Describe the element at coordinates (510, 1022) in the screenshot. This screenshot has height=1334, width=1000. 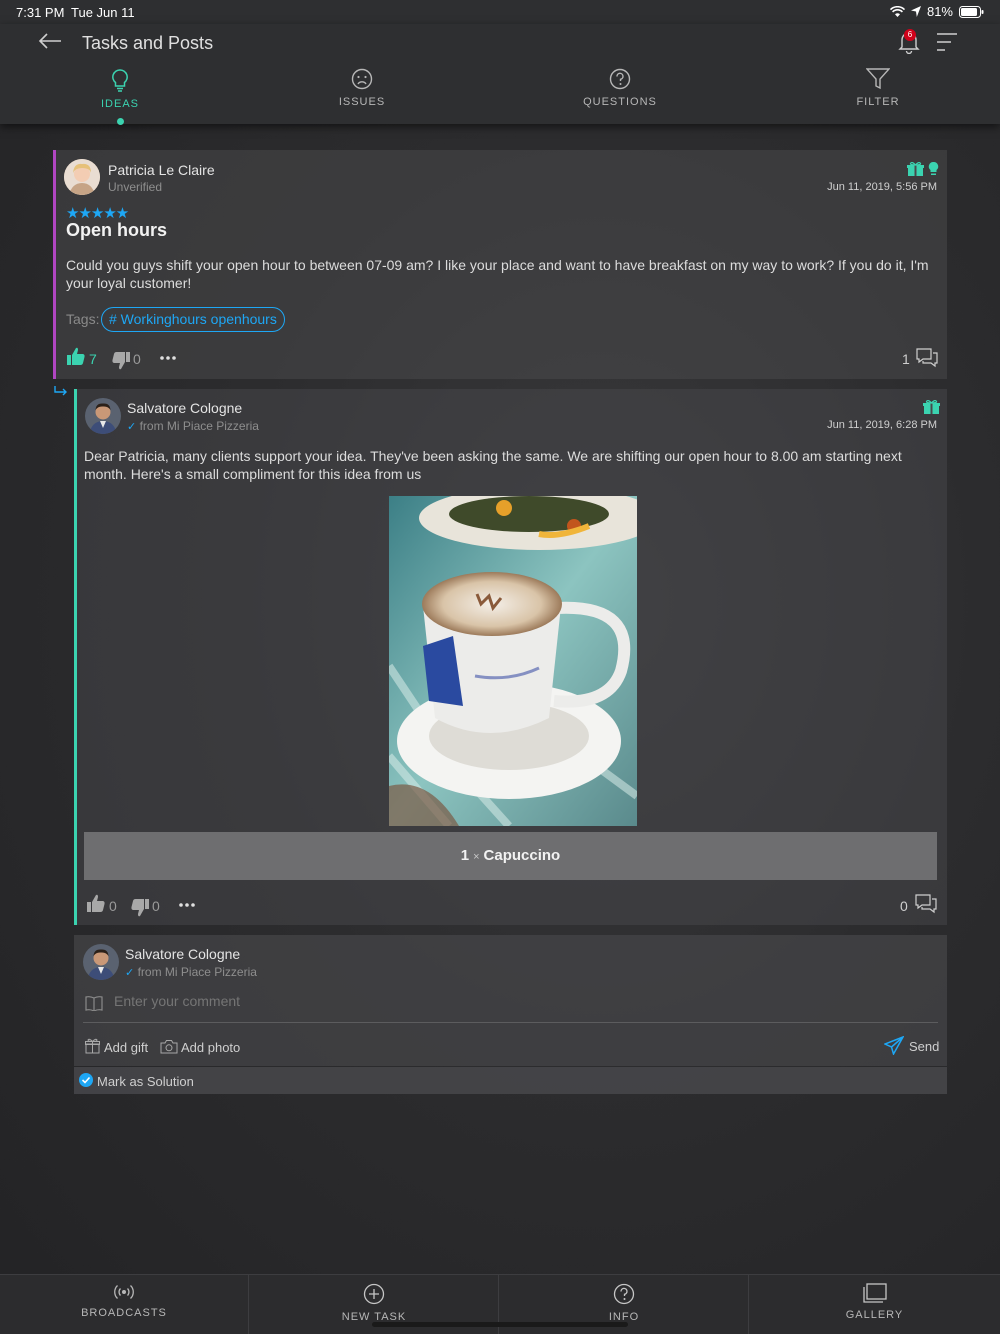
I see `input-underline` at that location.